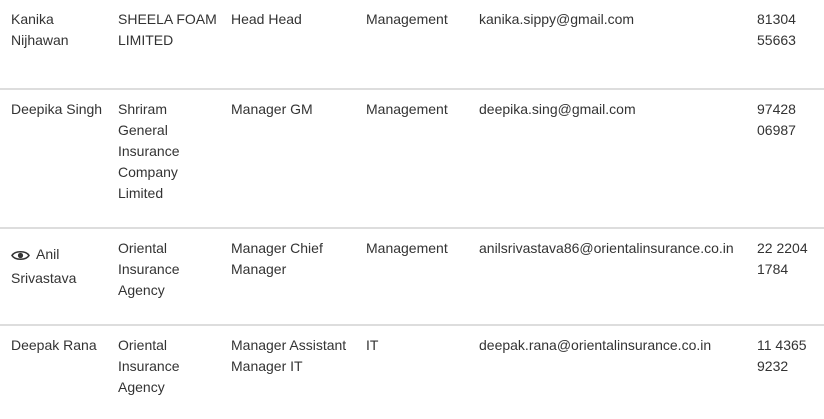 The image size is (824, 419). I want to click on contact-phone-part: 9232, so click(773, 366).